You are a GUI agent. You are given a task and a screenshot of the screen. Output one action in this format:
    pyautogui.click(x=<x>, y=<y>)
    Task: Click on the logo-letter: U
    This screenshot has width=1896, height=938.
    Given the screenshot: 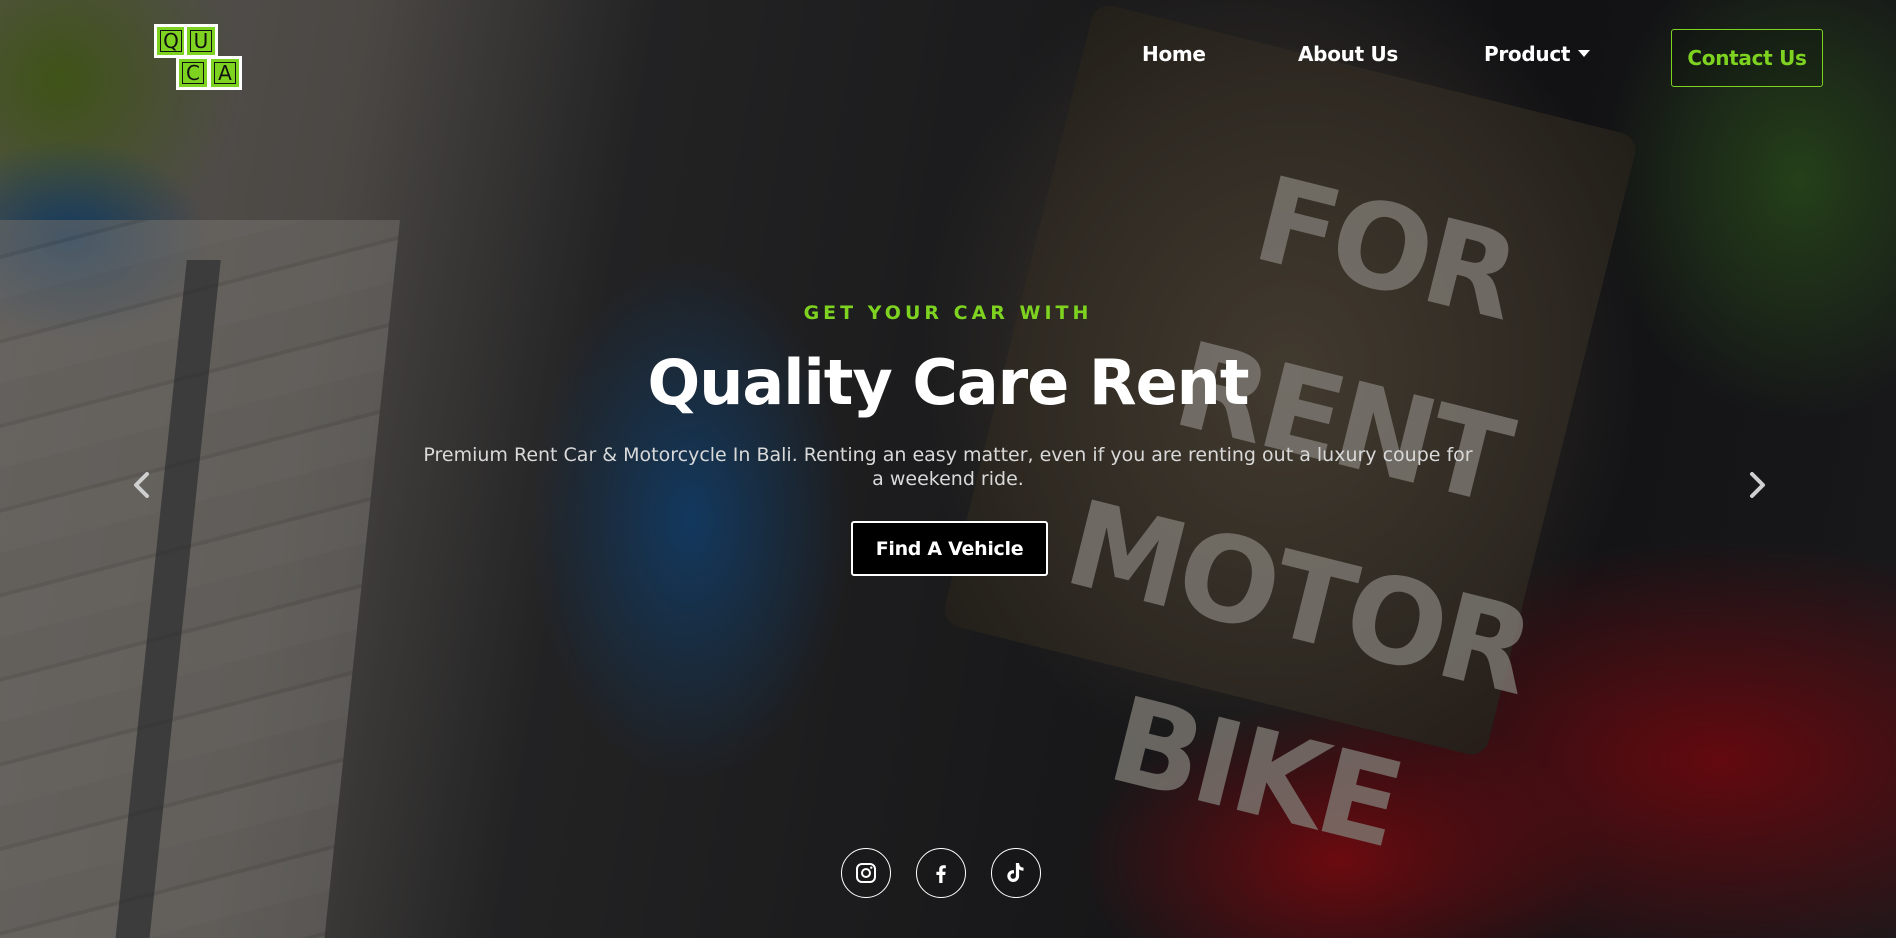 What is the action you would take?
    pyautogui.click(x=201, y=41)
    